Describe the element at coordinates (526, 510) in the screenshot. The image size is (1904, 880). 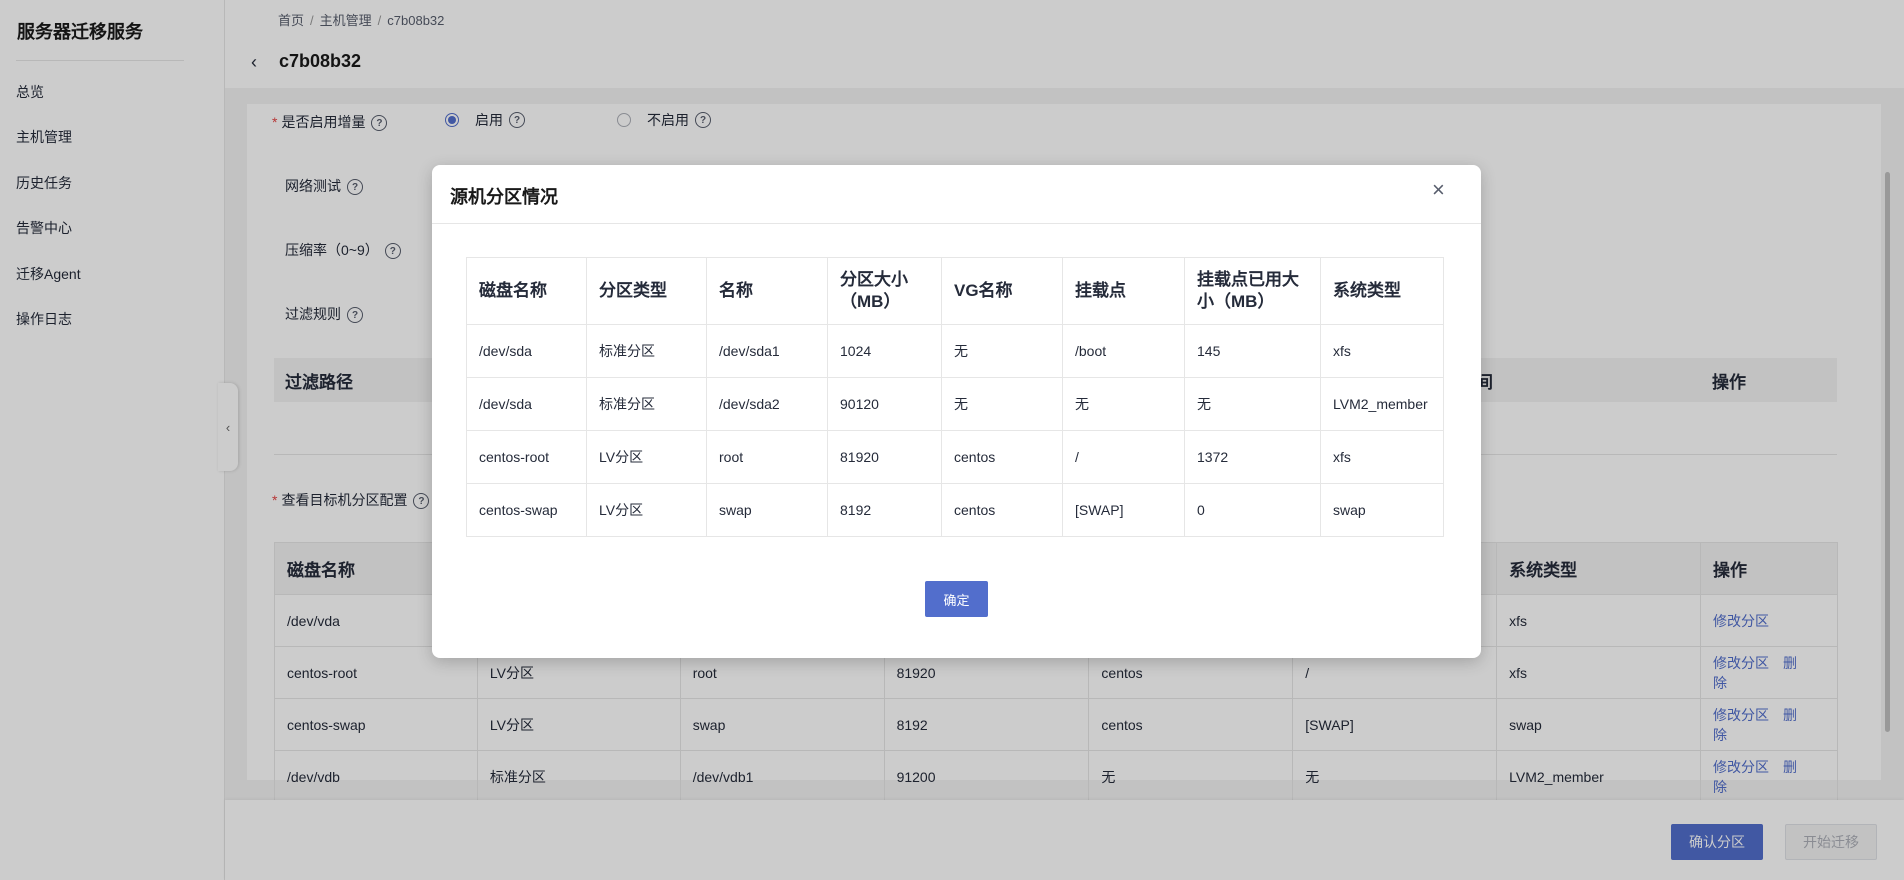
I see `table-cell: centos-swap` at that location.